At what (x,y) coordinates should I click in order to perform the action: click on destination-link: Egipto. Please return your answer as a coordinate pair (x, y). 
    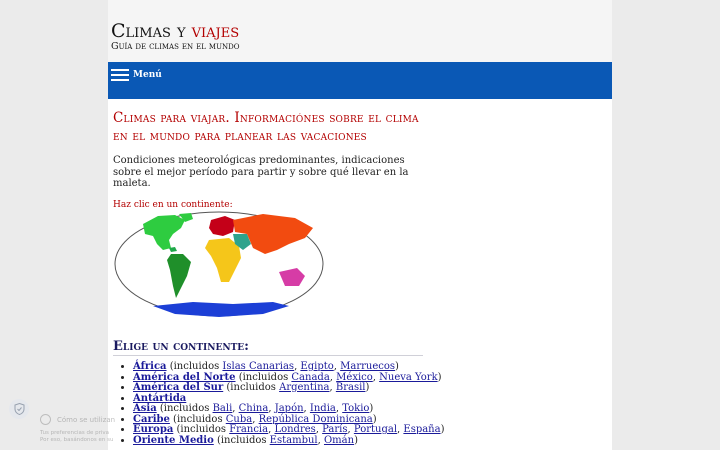
    Looking at the image, I should click on (316, 366).